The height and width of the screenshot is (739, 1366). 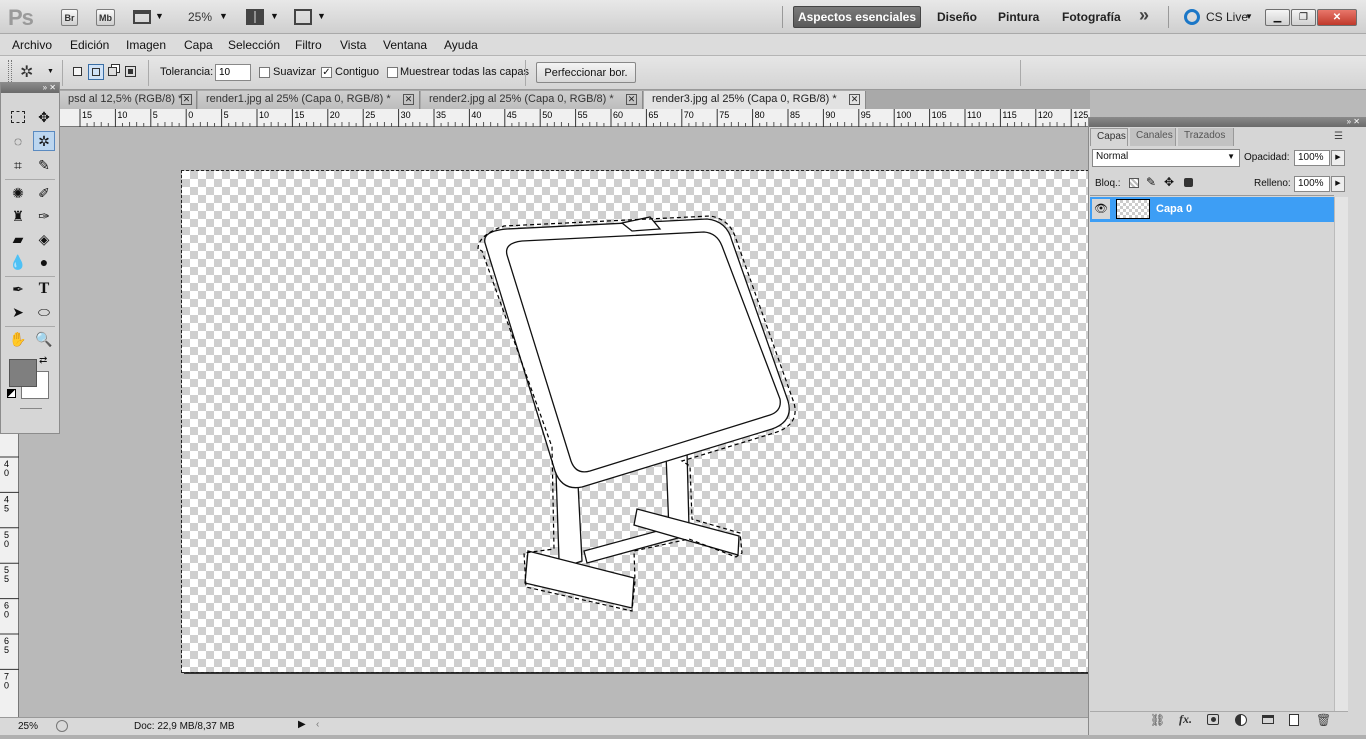 I want to click on tolerance-input, so click(x=233, y=72).